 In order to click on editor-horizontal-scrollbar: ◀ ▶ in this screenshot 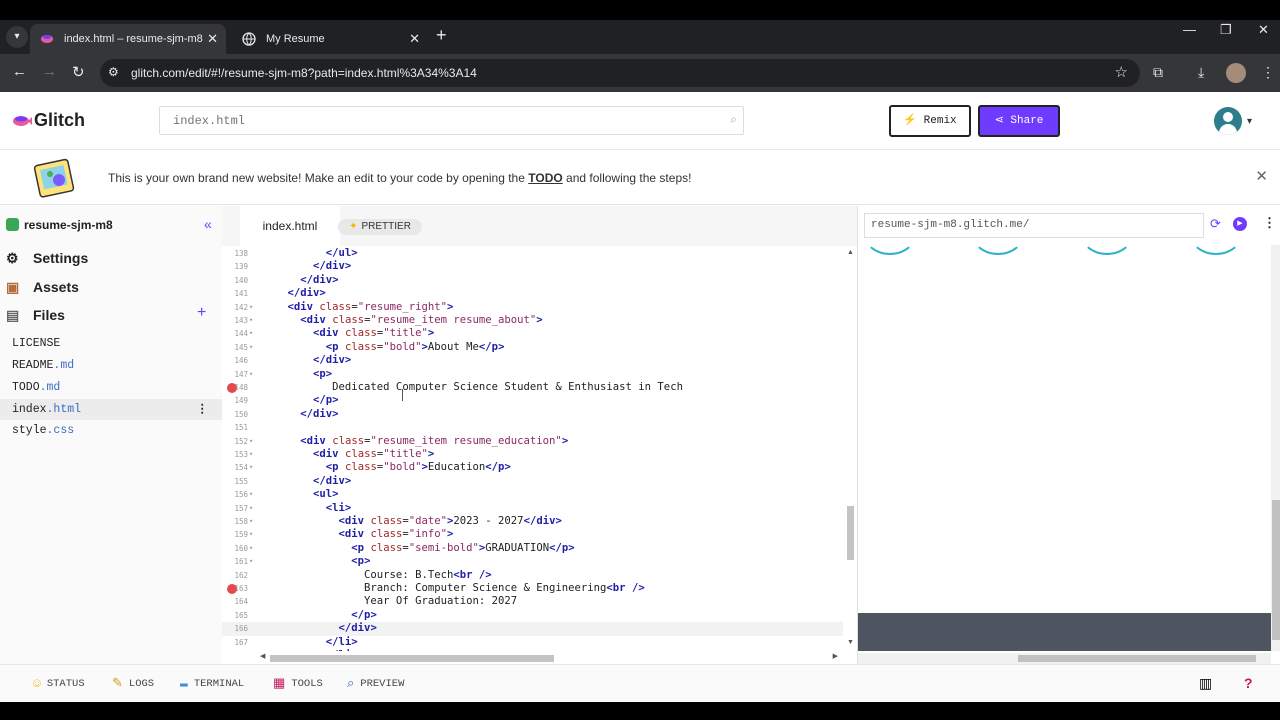, I will do `click(550, 658)`.